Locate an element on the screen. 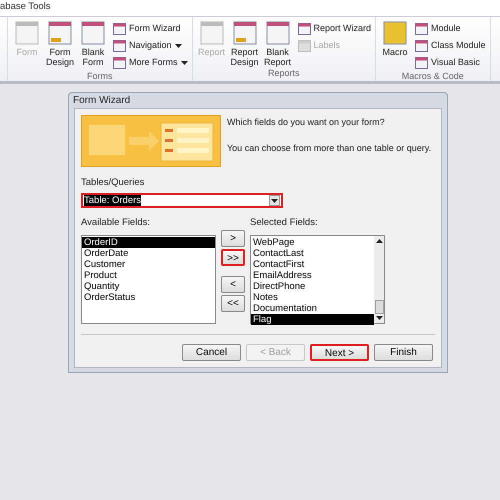 The image size is (500, 500). dialog-button: >> is located at coordinates (233, 257).